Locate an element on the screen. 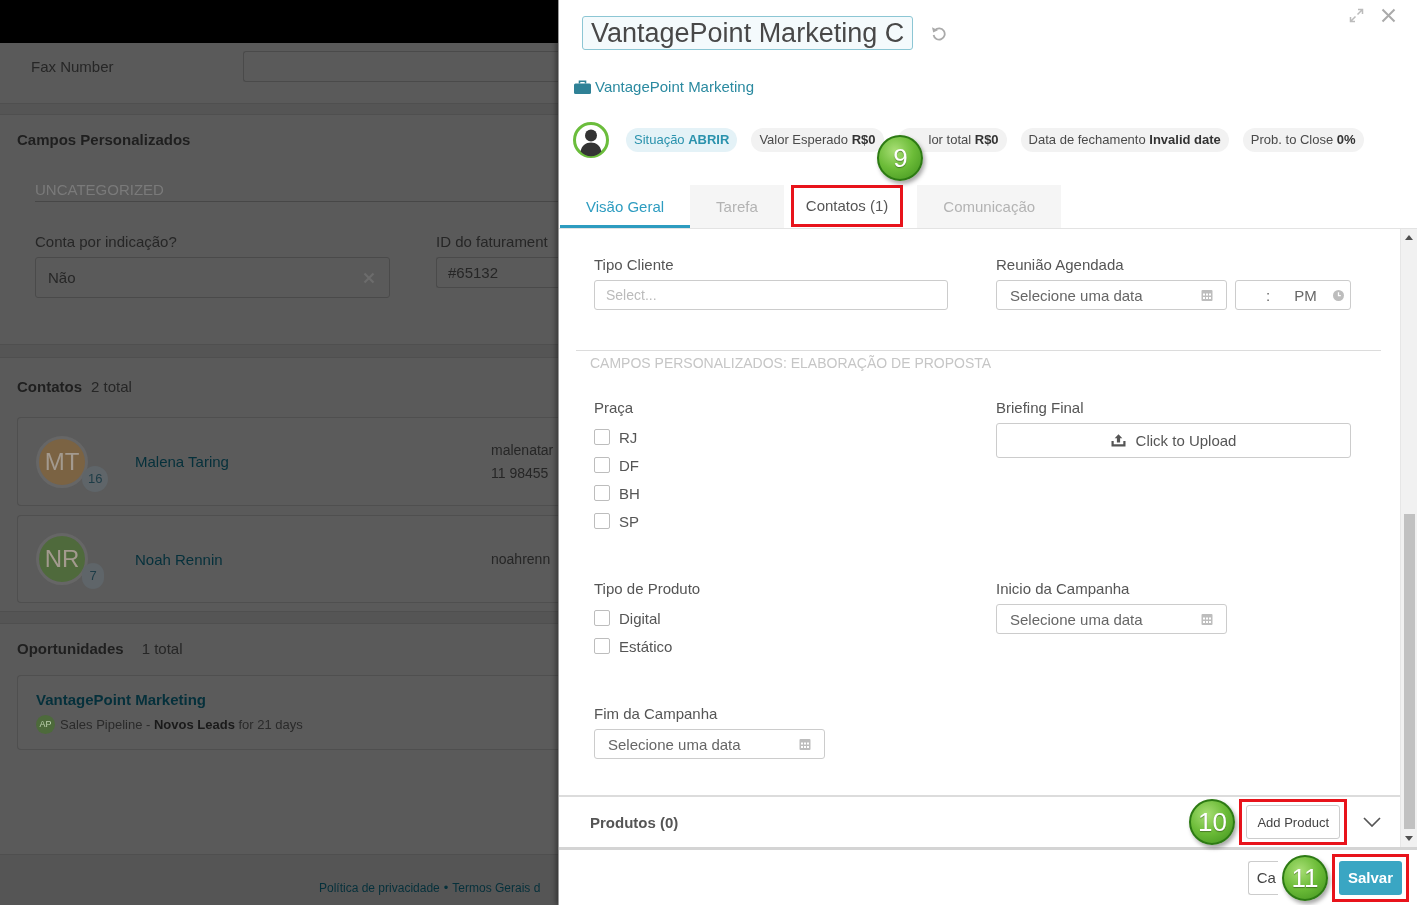  step-callout: 9 is located at coordinates (900, 158).